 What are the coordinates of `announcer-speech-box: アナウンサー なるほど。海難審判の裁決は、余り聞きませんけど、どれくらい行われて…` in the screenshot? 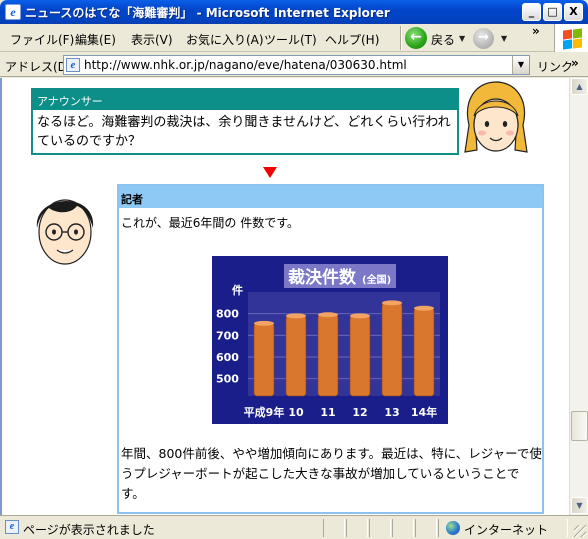 It's located at (245, 121).